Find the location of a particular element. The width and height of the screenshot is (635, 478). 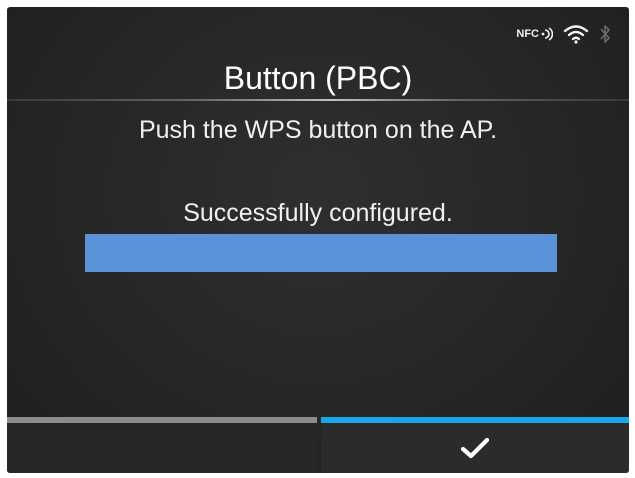

nfc-label: NFC is located at coordinates (527, 33).